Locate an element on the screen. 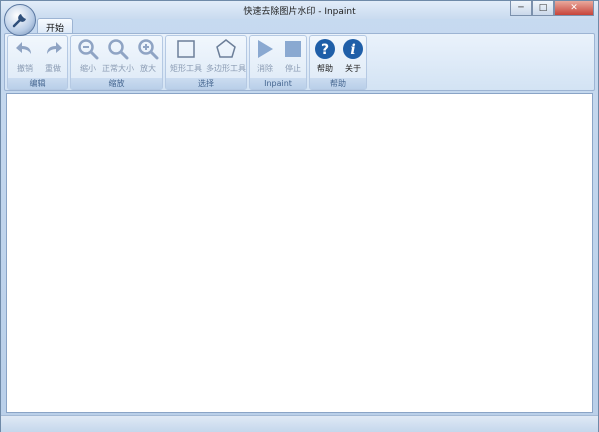 This screenshot has height=432, width=599. group-edit: 撤销 重做 编辑 is located at coordinates (37, 62).